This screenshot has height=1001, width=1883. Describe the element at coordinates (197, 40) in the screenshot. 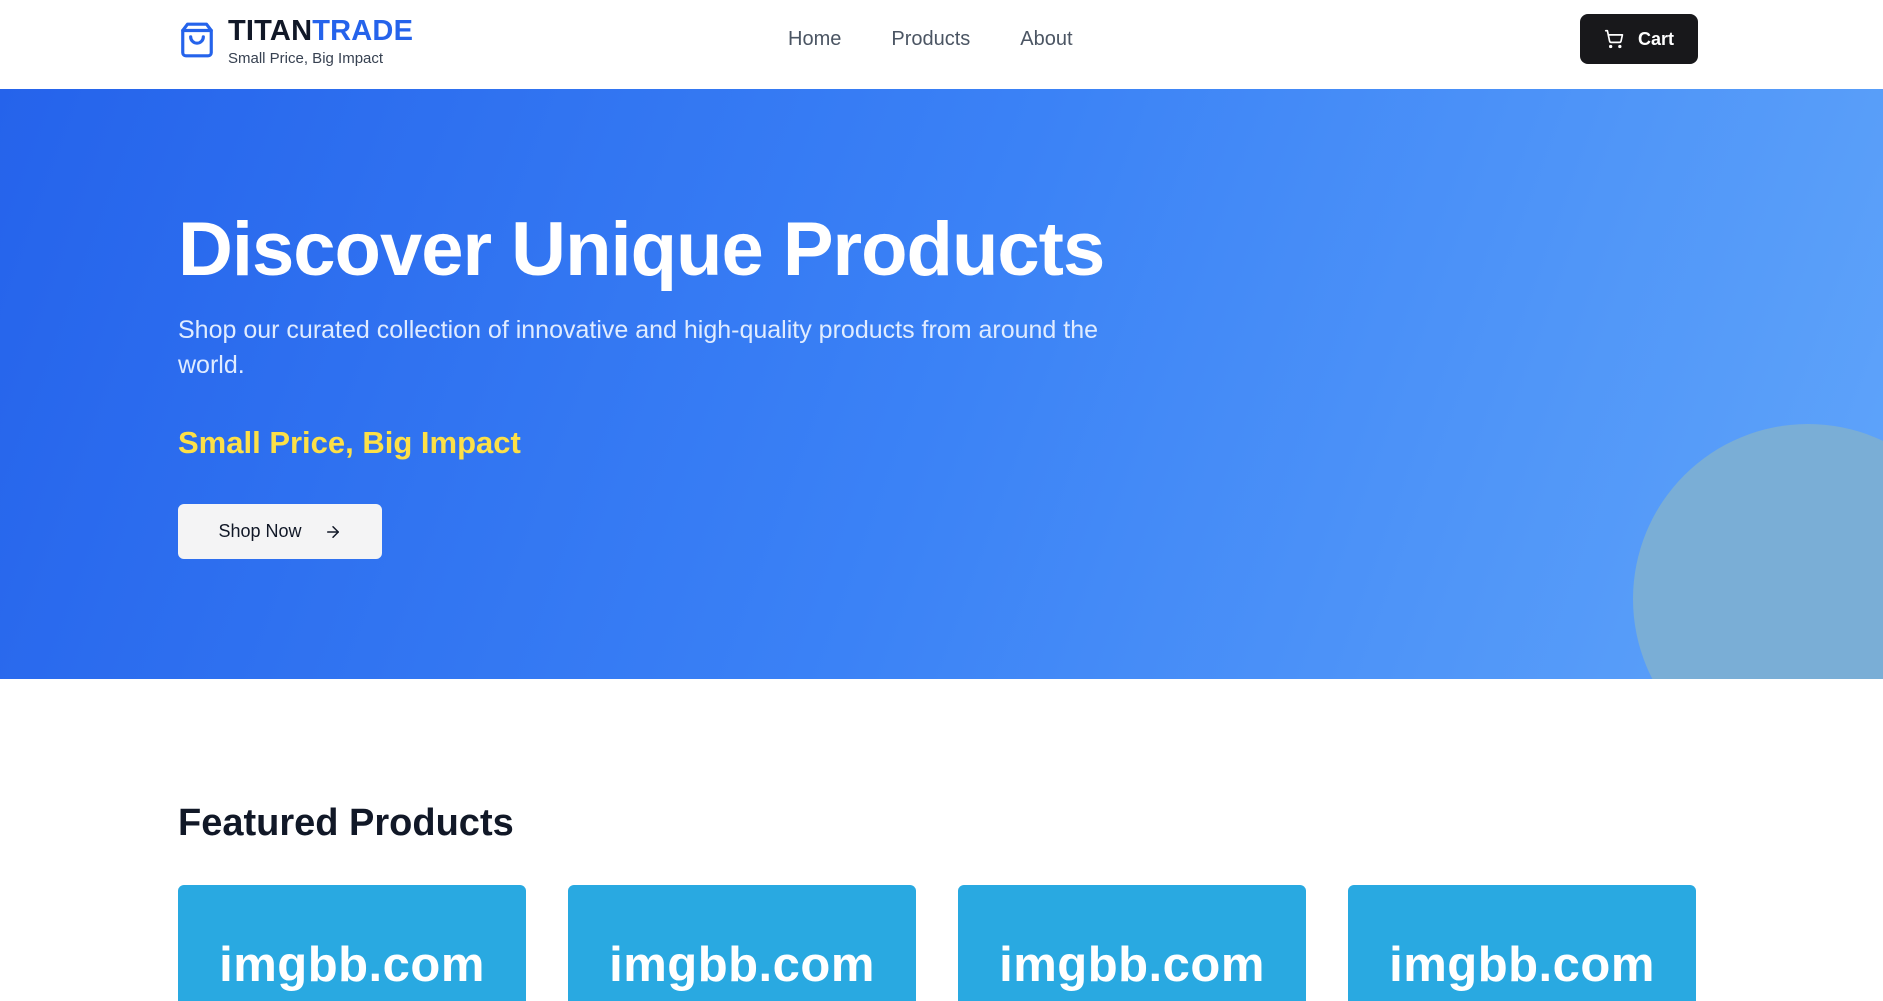

I see `shopping-bag-icon` at that location.